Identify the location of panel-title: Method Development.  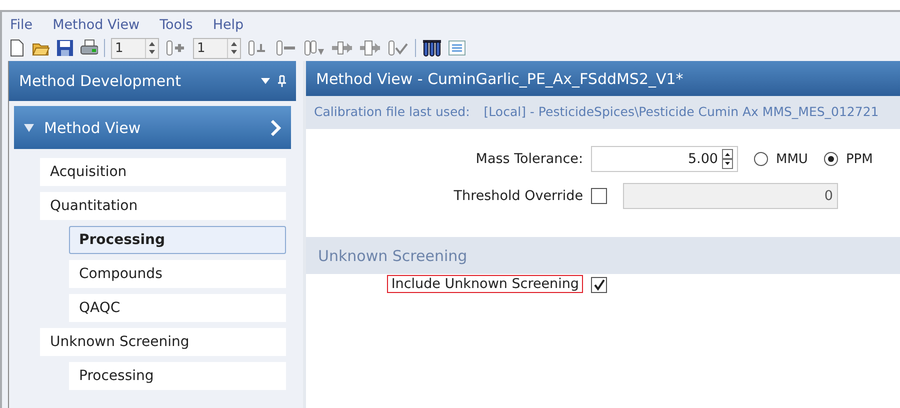
(100, 81).